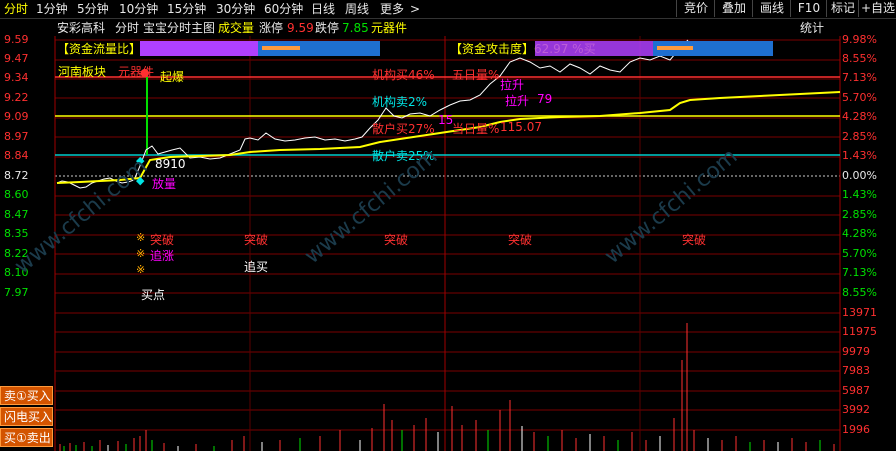 The width and height of the screenshot is (896, 451). Describe the element at coordinates (594, 48) in the screenshot. I see `attack-bar` at that location.